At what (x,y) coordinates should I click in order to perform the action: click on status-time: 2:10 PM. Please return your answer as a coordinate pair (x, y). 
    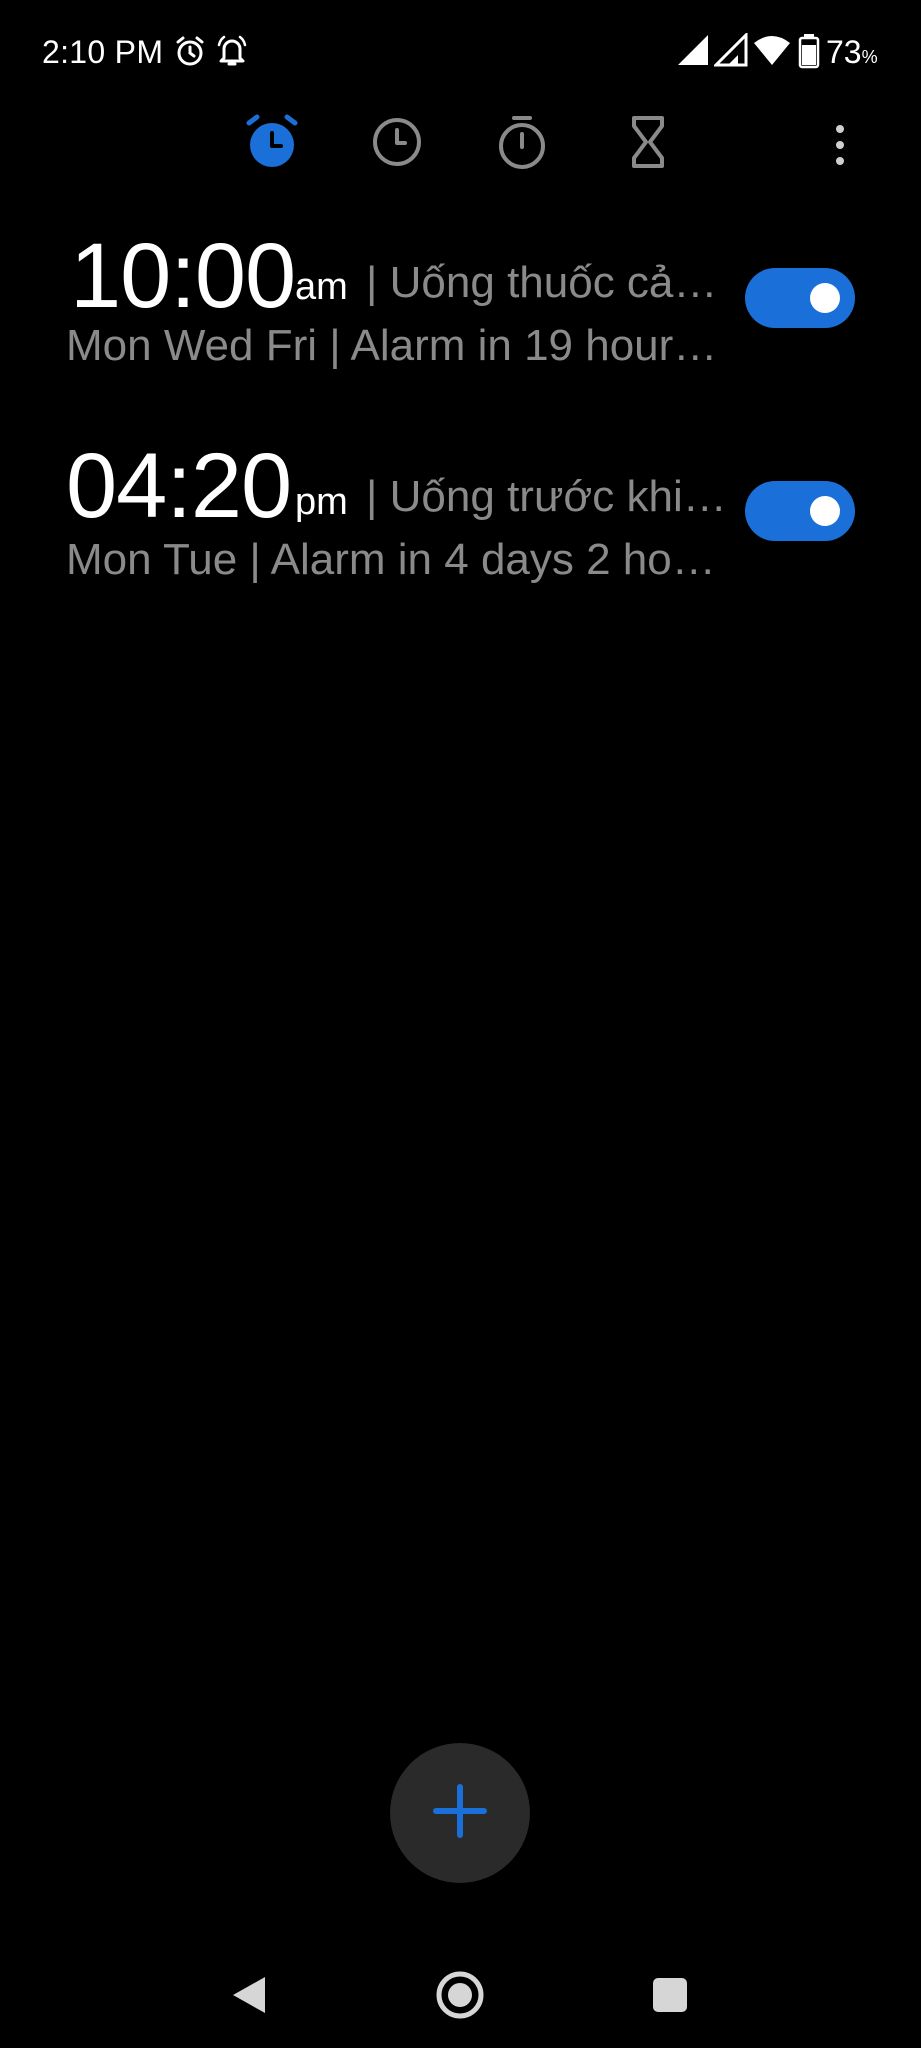
    Looking at the image, I should click on (103, 52).